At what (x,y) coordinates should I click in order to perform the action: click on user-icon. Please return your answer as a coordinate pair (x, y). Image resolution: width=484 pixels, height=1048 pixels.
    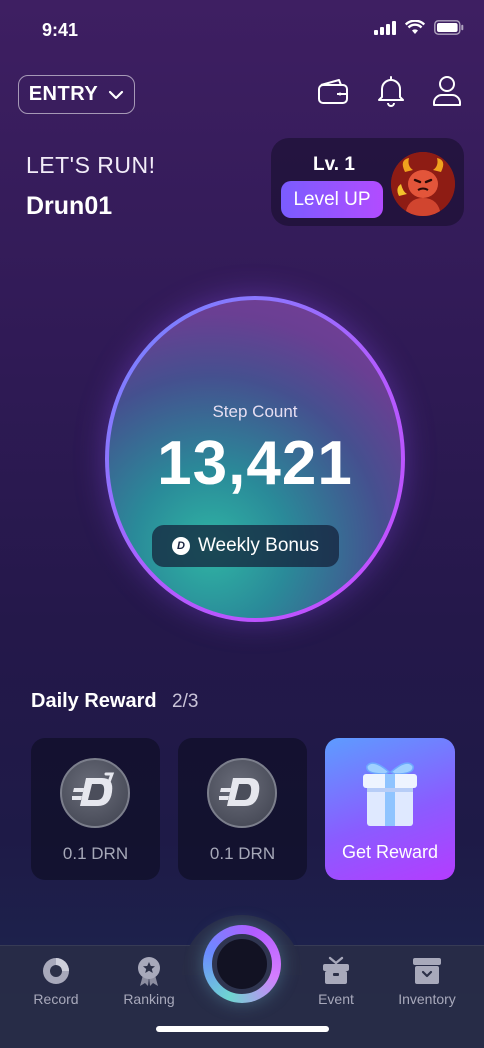
    Looking at the image, I should click on (447, 93).